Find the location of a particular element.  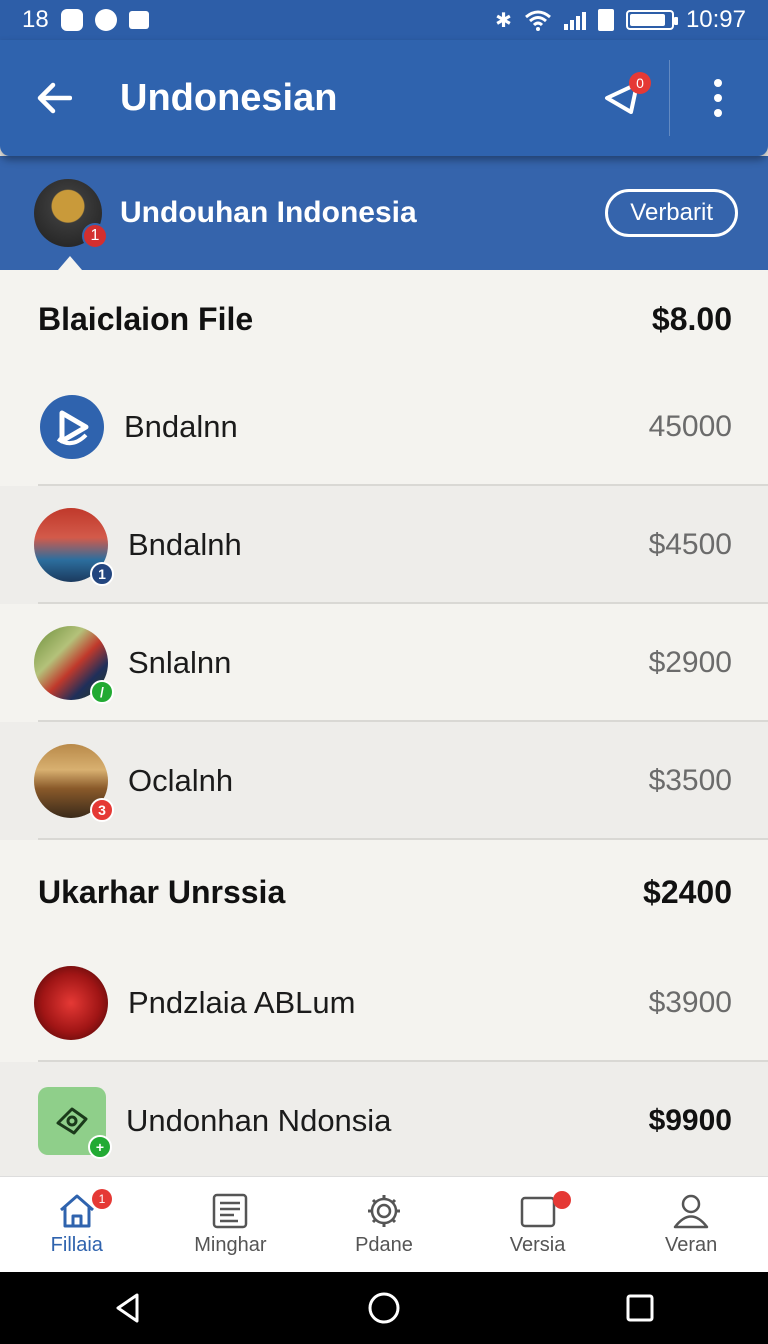

list-item: + Undonhan Ndonsia $9900 is located at coordinates (384, 1121).